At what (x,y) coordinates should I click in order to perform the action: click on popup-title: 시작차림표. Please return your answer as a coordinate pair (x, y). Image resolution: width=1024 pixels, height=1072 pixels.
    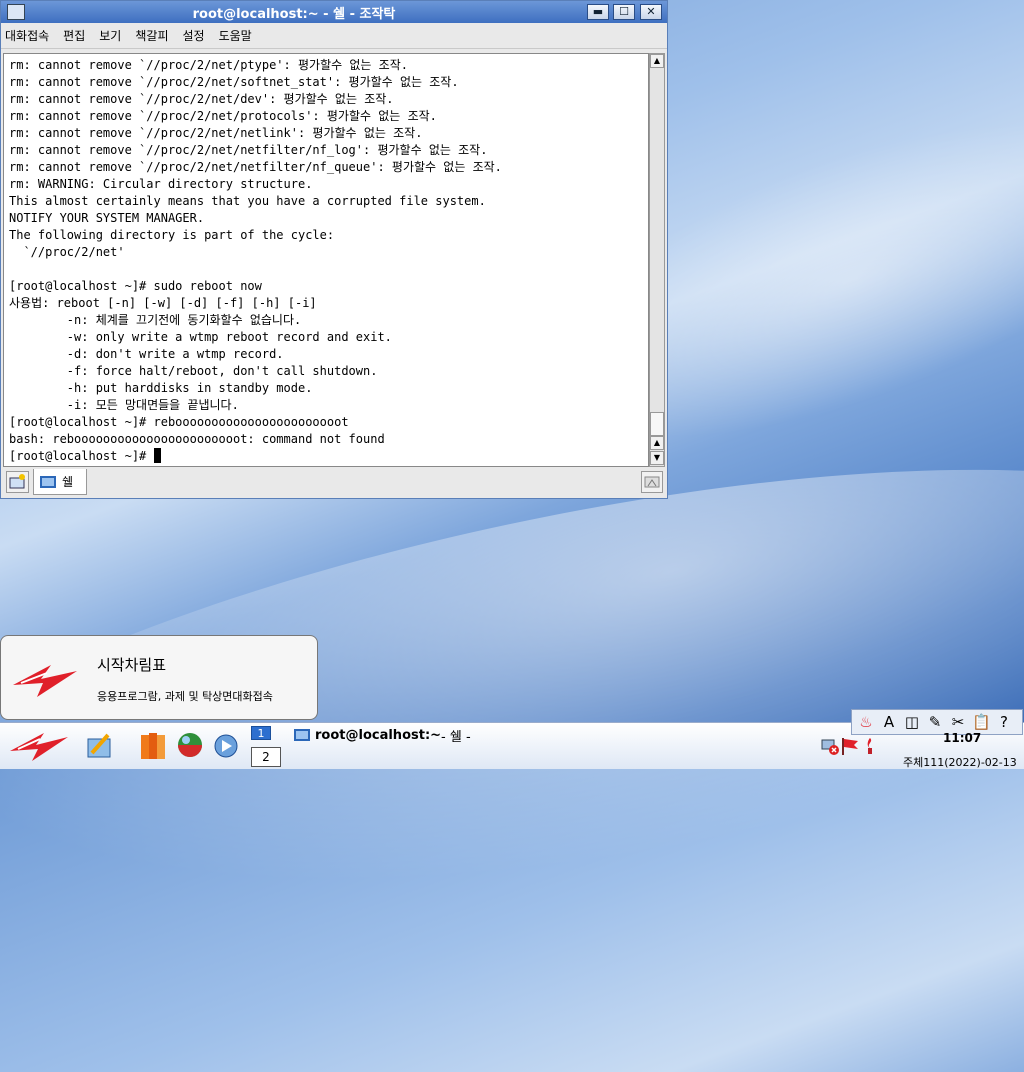
    Looking at the image, I should click on (132, 665).